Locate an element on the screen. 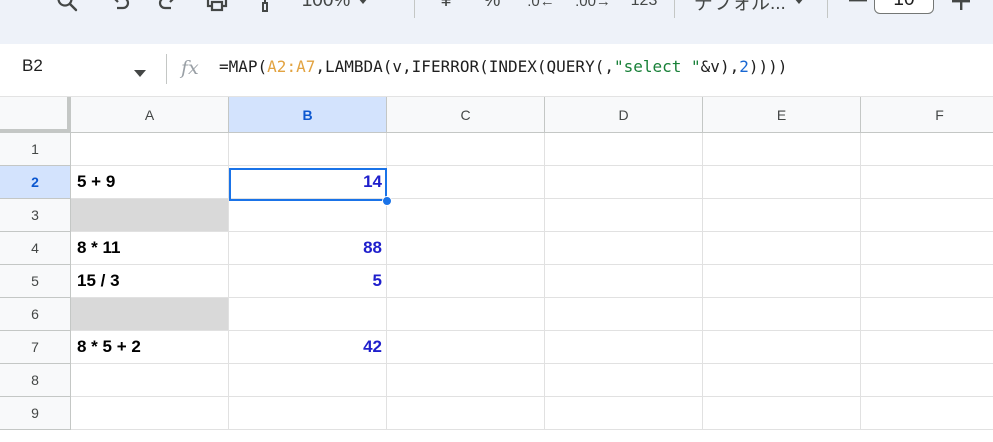  cell-b3 is located at coordinates (308, 215).